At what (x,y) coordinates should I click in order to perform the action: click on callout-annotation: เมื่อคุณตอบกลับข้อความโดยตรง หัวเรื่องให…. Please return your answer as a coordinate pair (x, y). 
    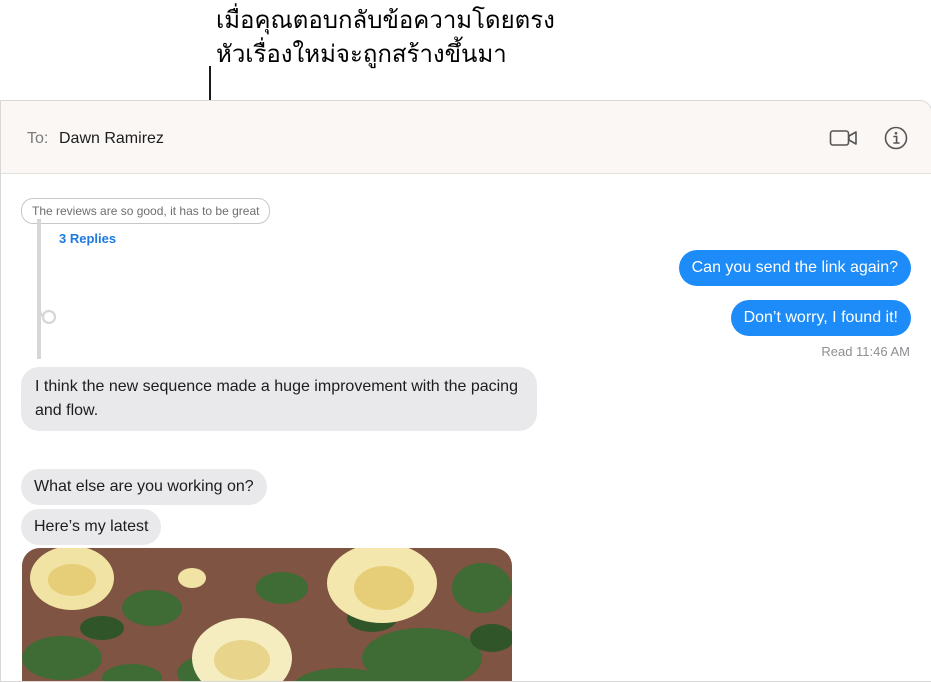
    Looking at the image, I should click on (385, 37).